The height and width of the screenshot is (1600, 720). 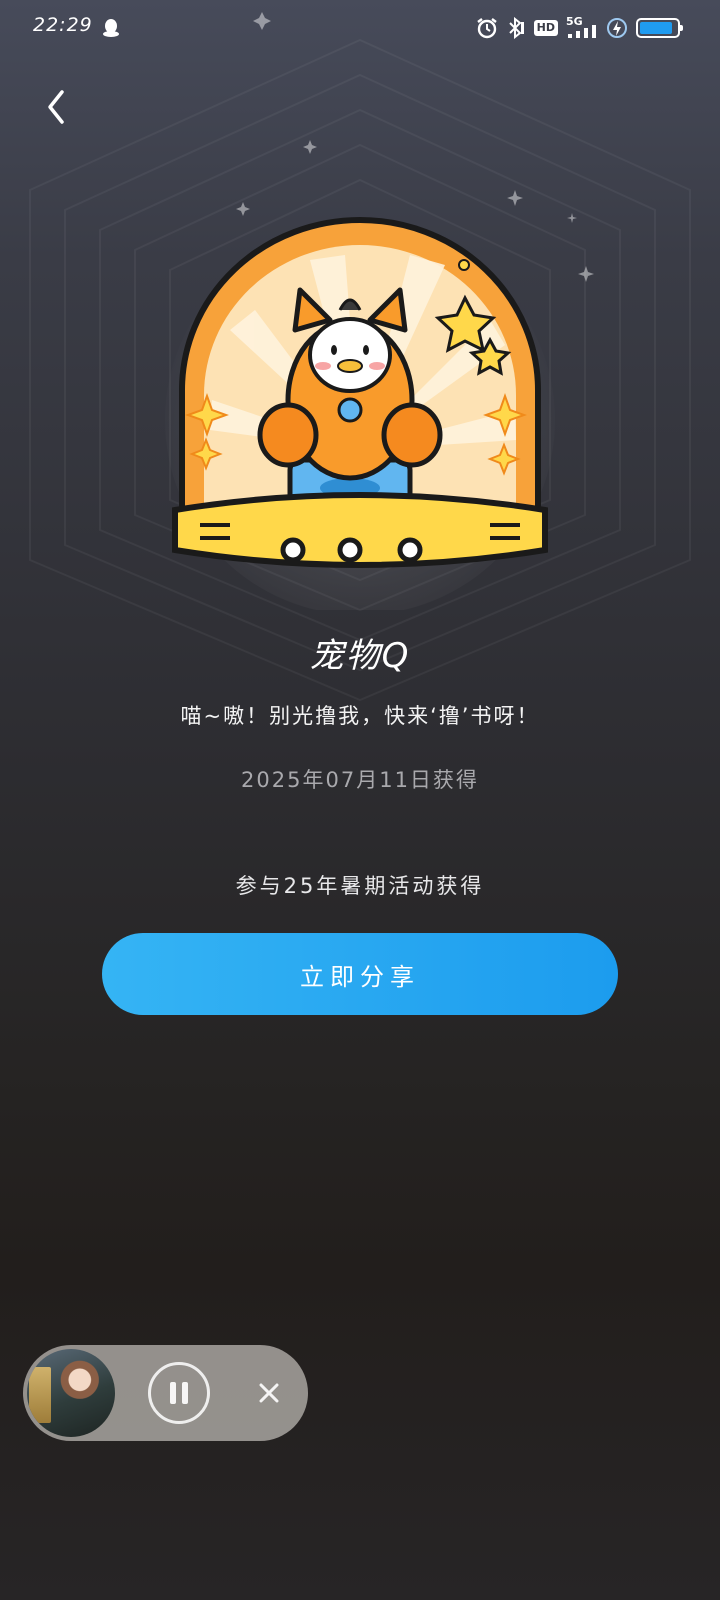 I want to click on share-button: 立即分享, so click(x=360, y=974).